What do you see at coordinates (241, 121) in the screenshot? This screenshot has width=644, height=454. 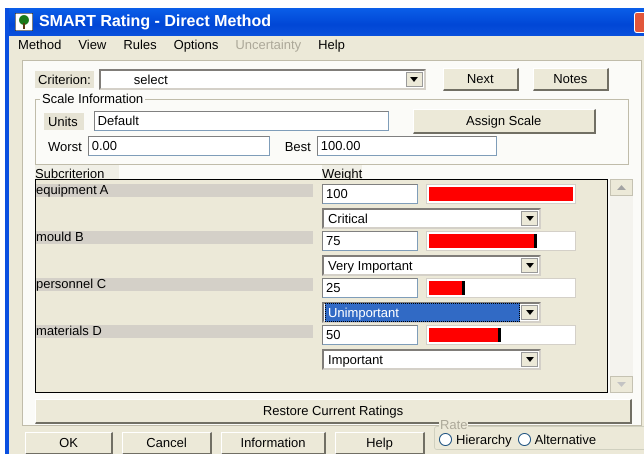 I see `units-field: Default` at bounding box center [241, 121].